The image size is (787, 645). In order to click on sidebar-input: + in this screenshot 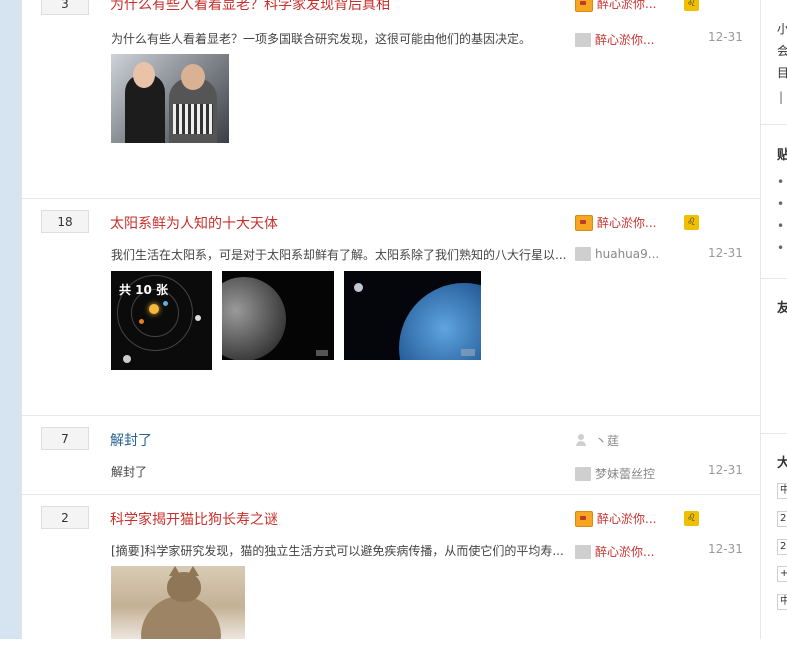, I will do `click(782, 574)`.